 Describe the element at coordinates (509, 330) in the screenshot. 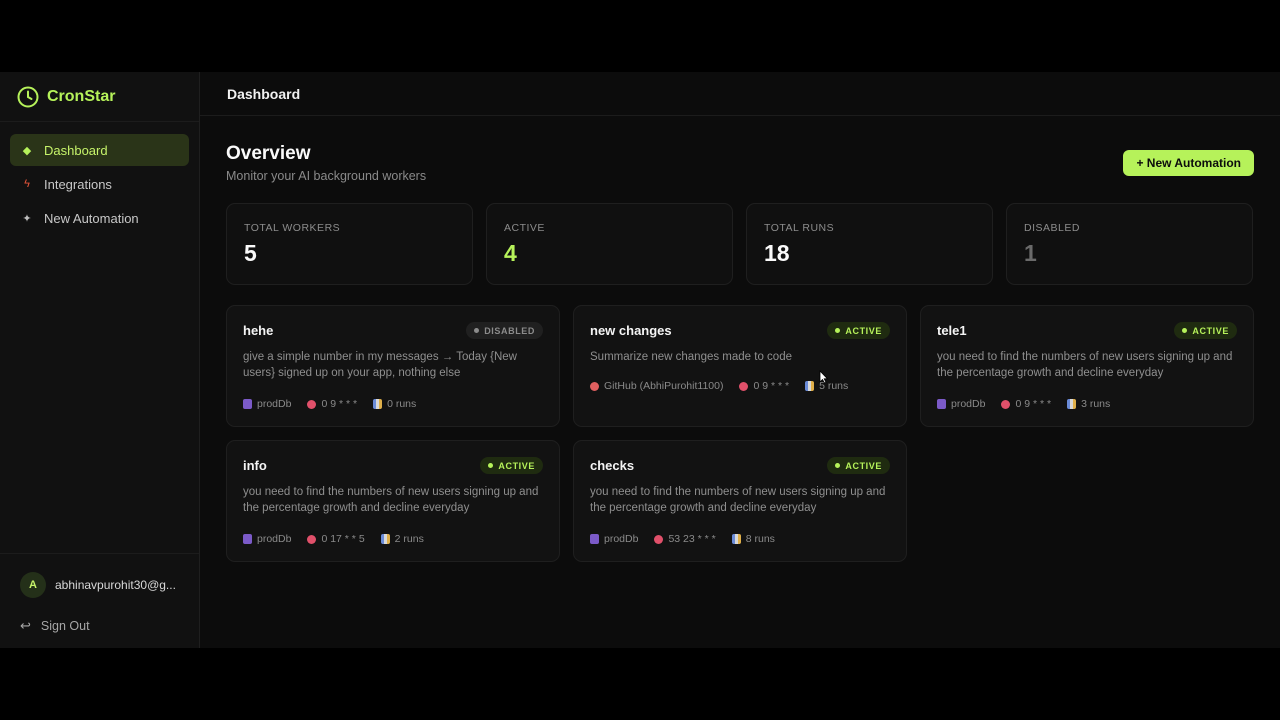

I see `status-label: DISABLED` at that location.